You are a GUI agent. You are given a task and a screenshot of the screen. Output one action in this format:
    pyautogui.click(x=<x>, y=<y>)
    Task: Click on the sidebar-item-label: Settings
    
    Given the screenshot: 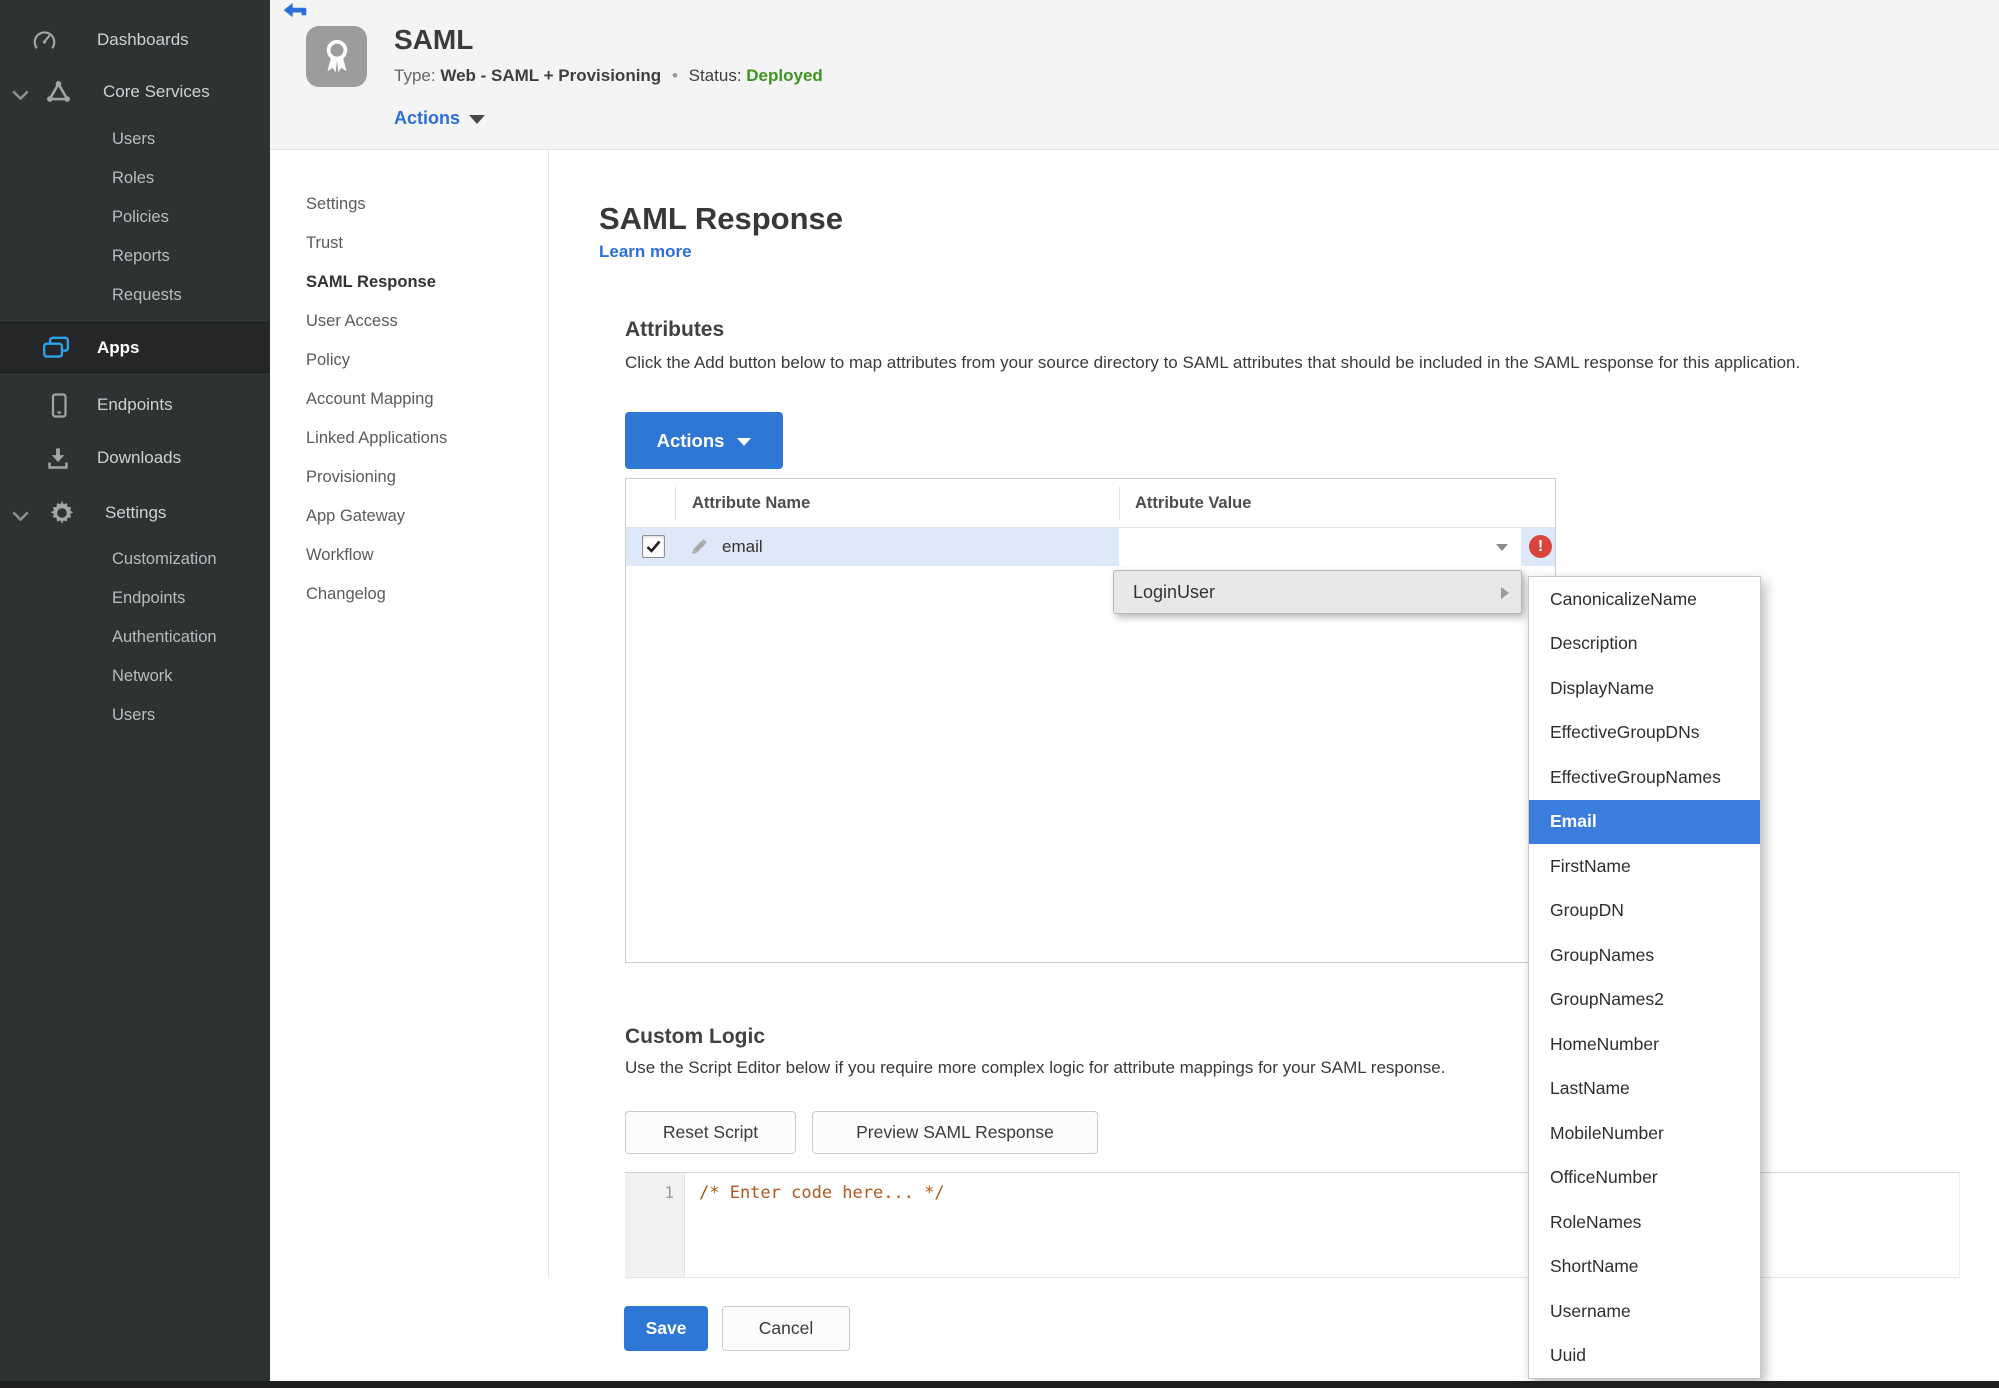 What is the action you would take?
    pyautogui.click(x=136, y=512)
    